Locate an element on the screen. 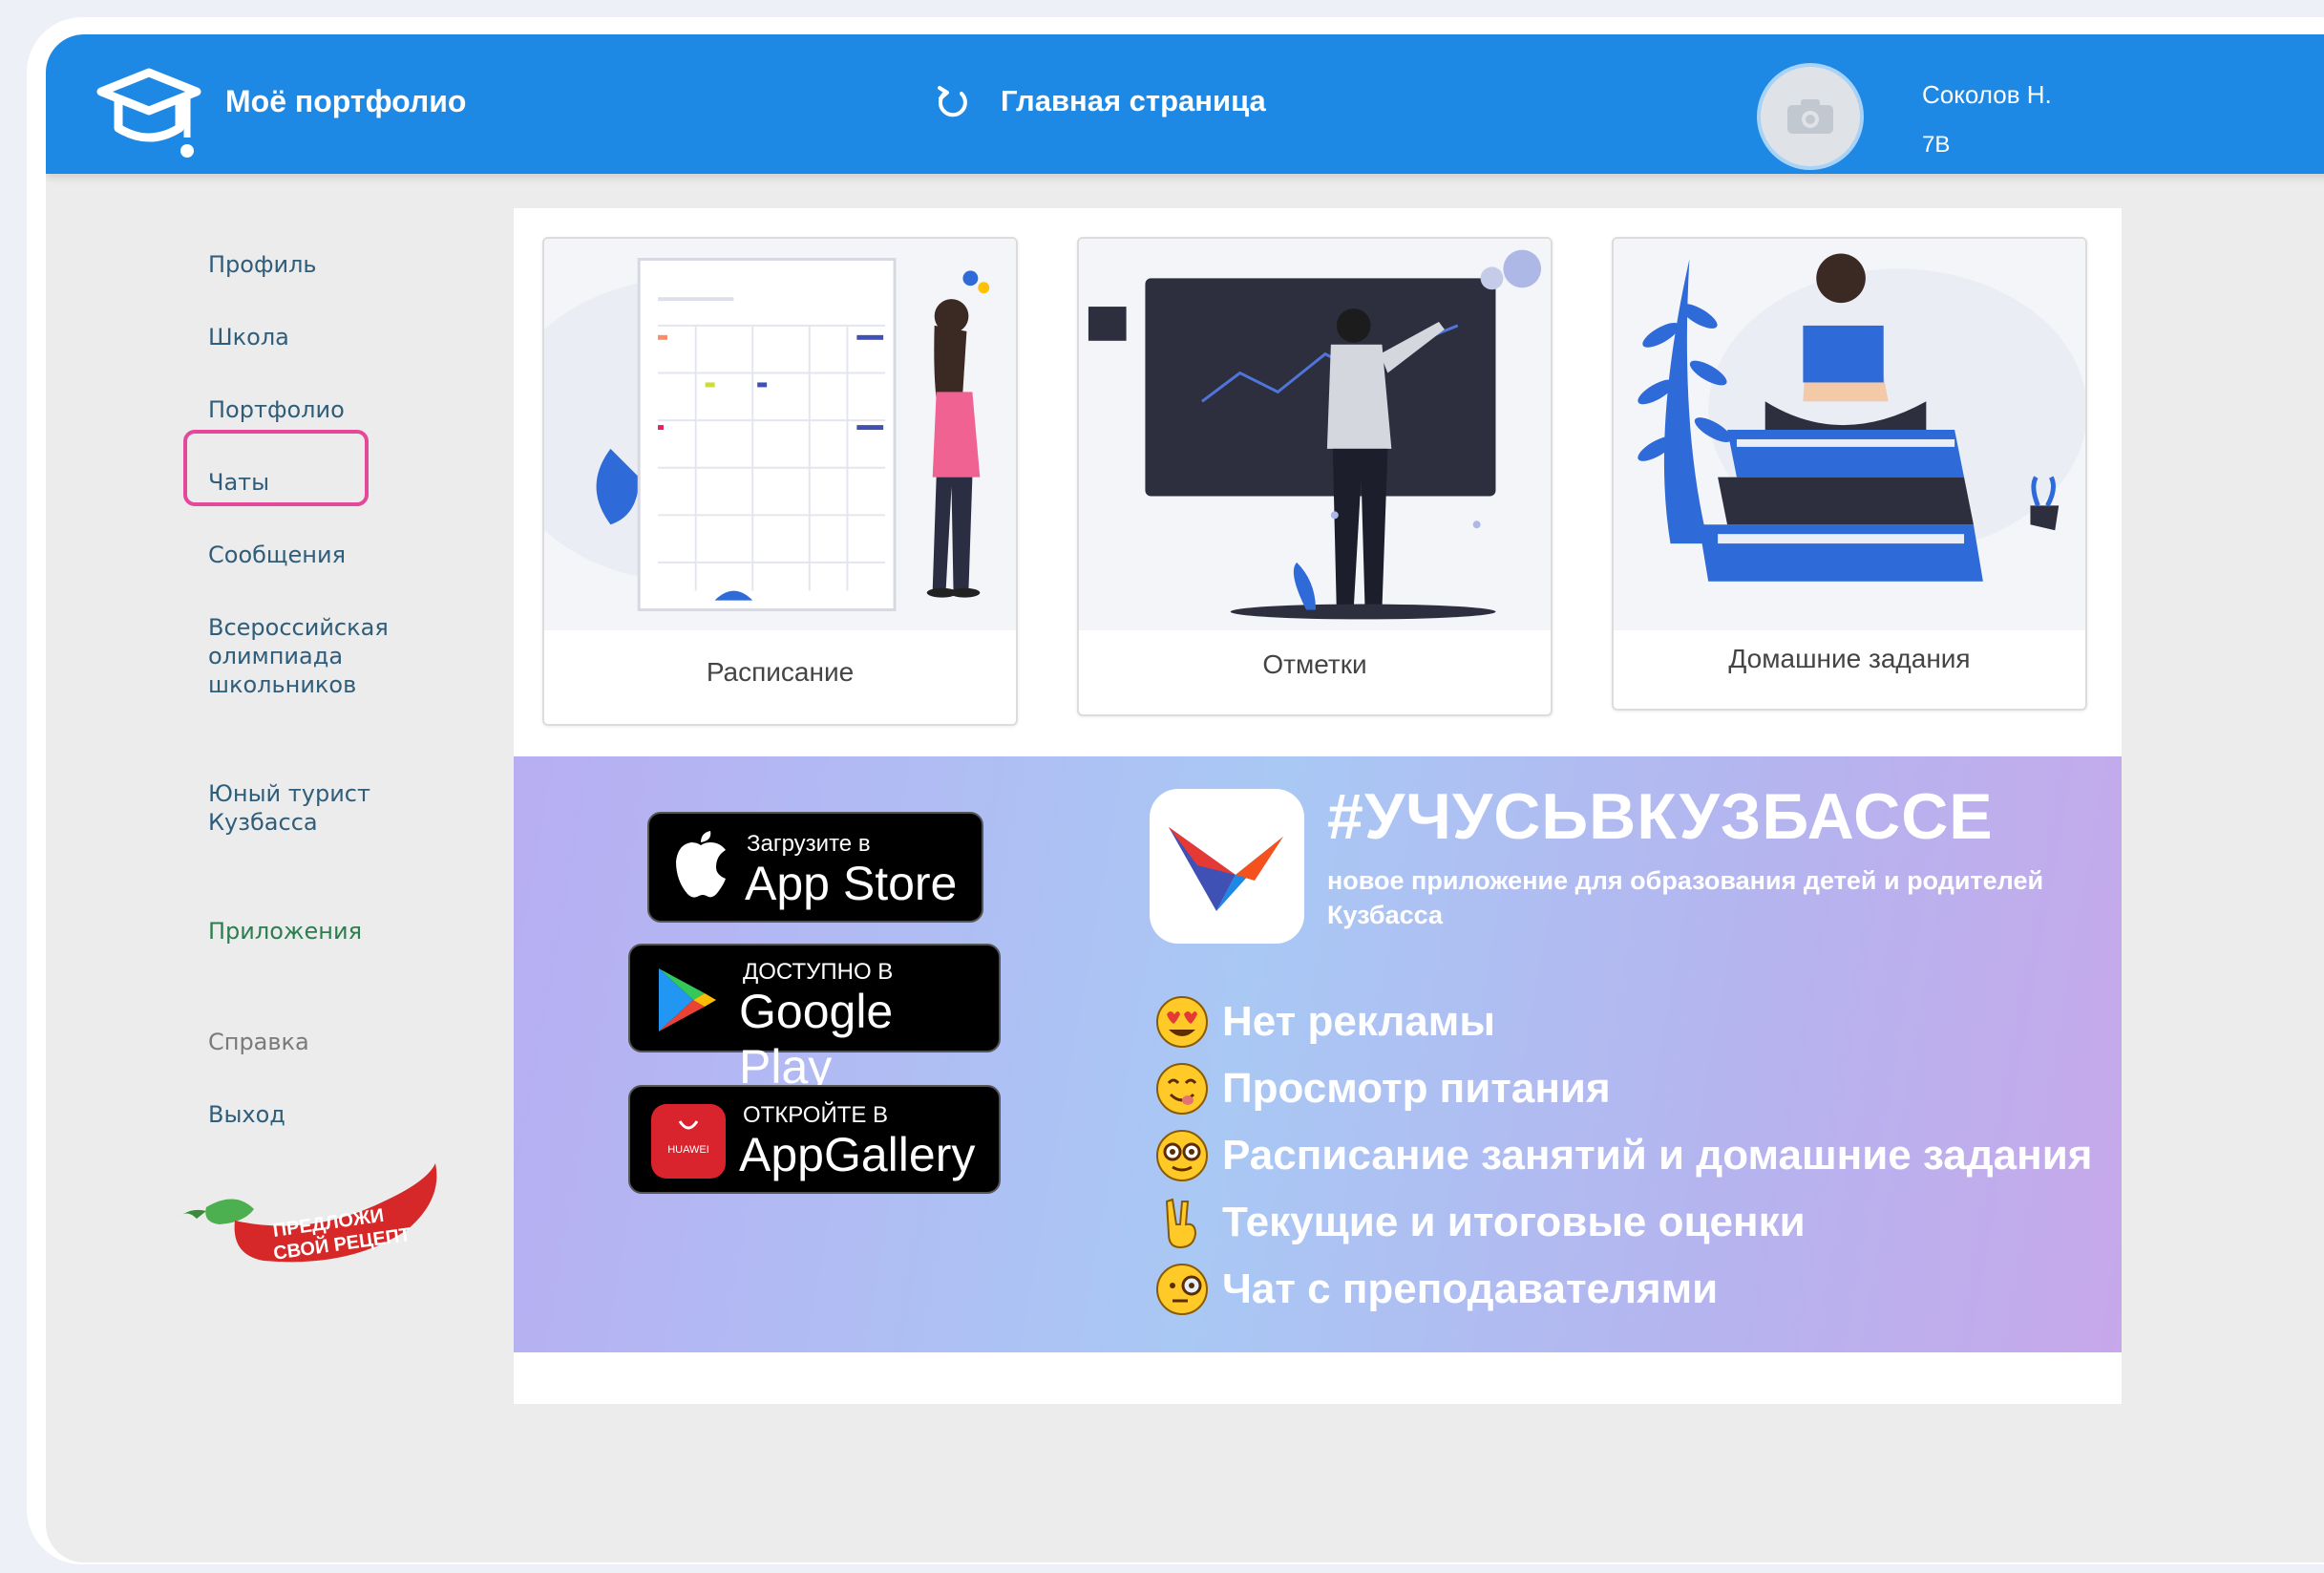 The width and height of the screenshot is (2324, 1573). sidebar-item-messages: Сообщения is located at coordinates (313, 555).